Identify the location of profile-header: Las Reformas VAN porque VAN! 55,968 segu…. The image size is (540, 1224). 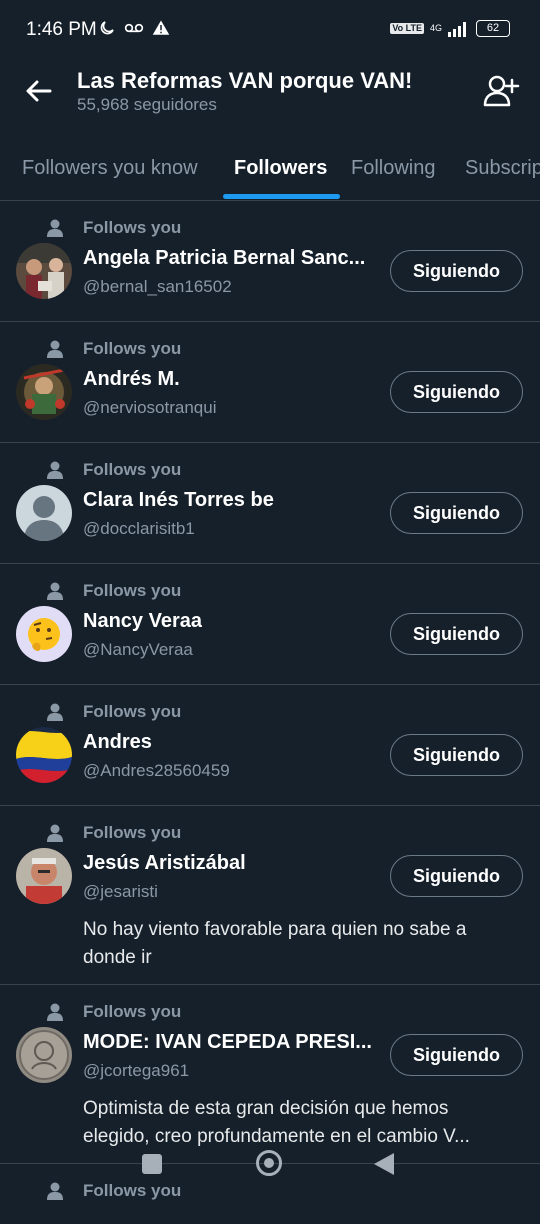
(270, 93).